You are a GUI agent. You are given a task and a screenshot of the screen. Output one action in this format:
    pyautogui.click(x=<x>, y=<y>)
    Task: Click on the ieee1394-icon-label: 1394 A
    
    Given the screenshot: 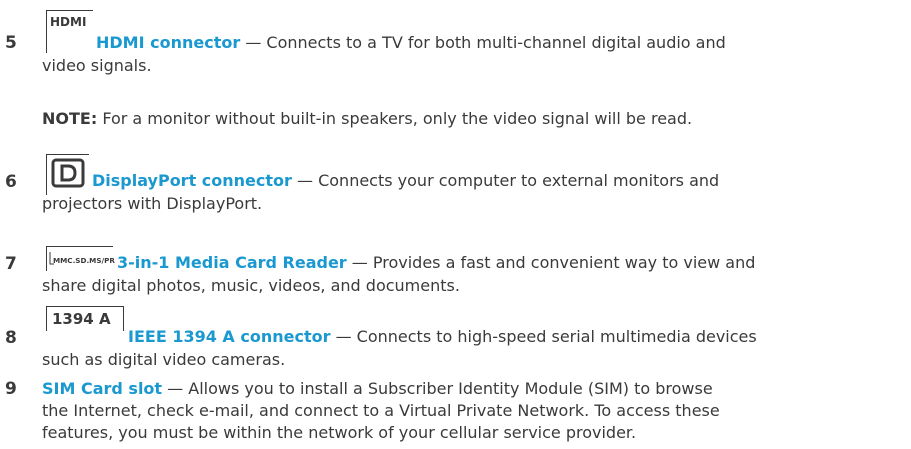 What is the action you would take?
    pyautogui.click(x=81, y=319)
    